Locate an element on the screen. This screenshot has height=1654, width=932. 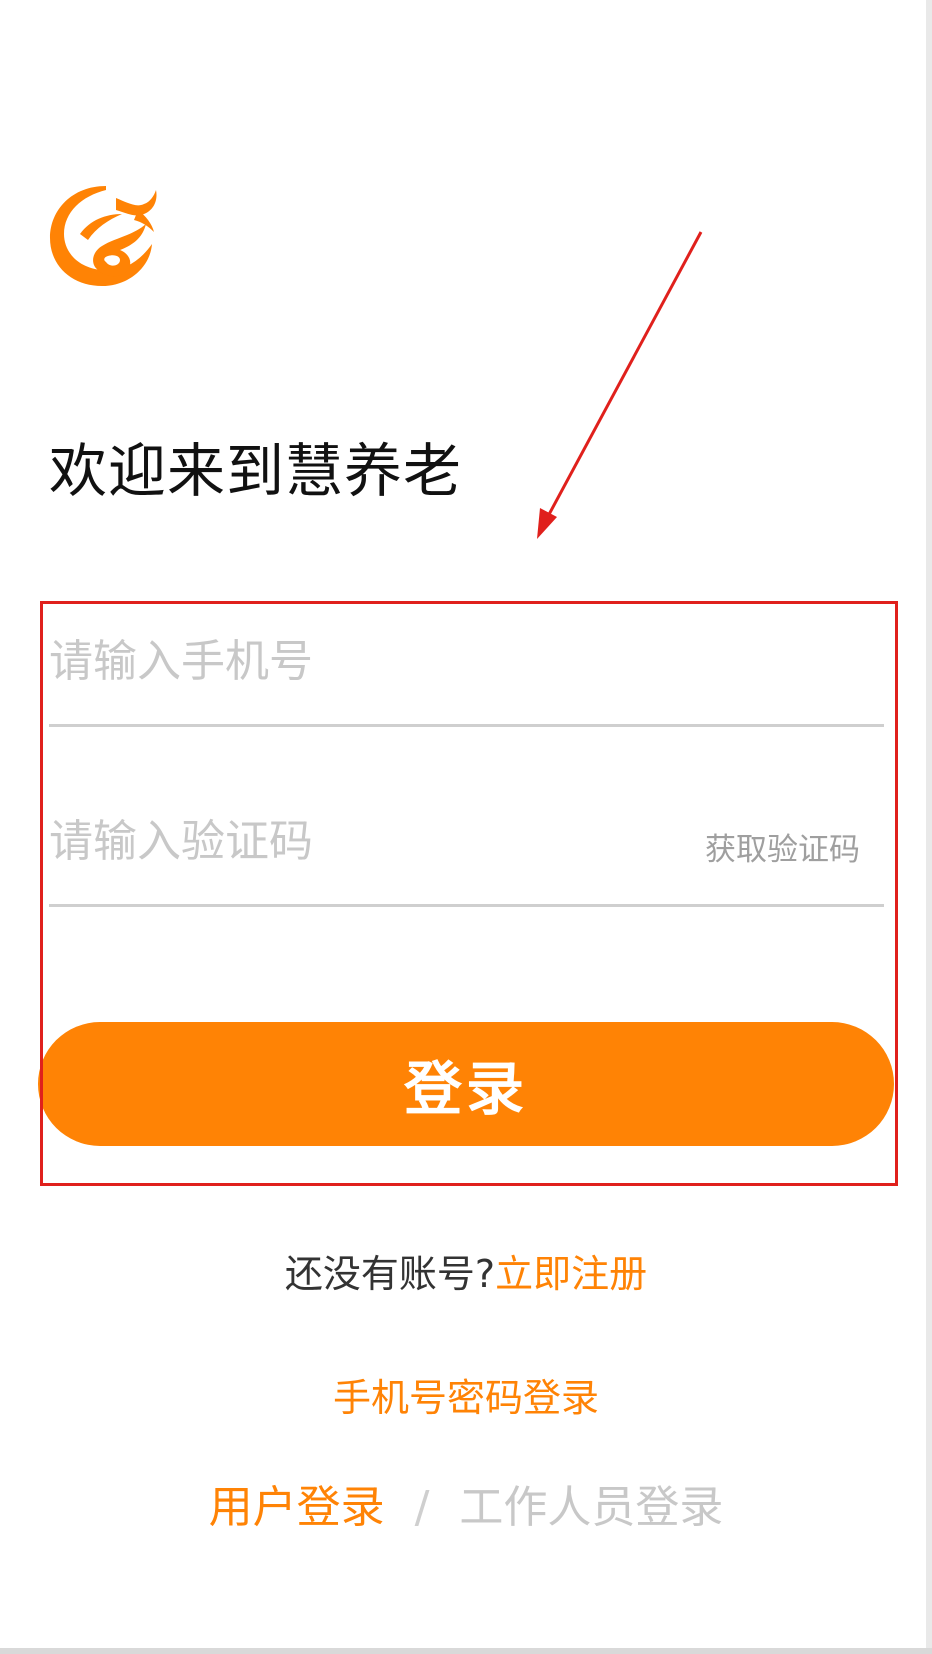
password-login-link: 手机号密码登录 is located at coordinates (466, 1398).